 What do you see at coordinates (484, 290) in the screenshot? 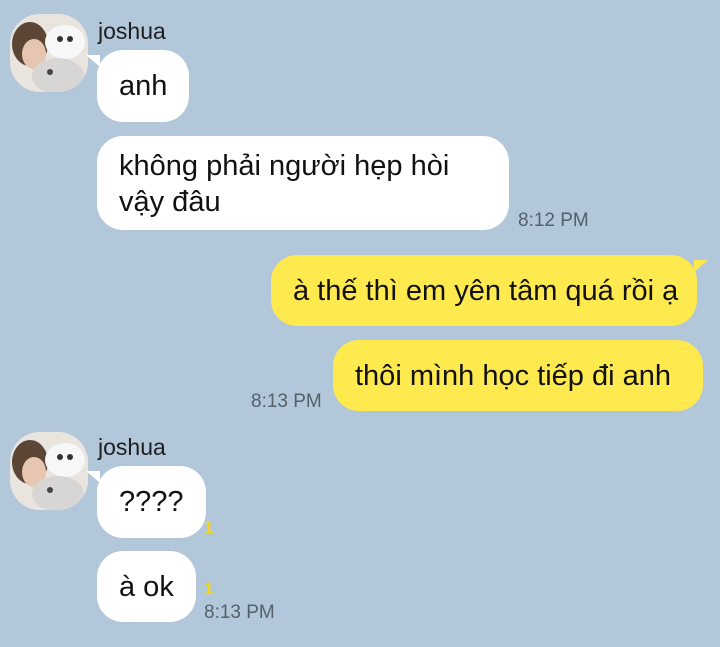
I see `message-bubble: à thế thì em yên tâm quá rồi ạ` at bounding box center [484, 290].